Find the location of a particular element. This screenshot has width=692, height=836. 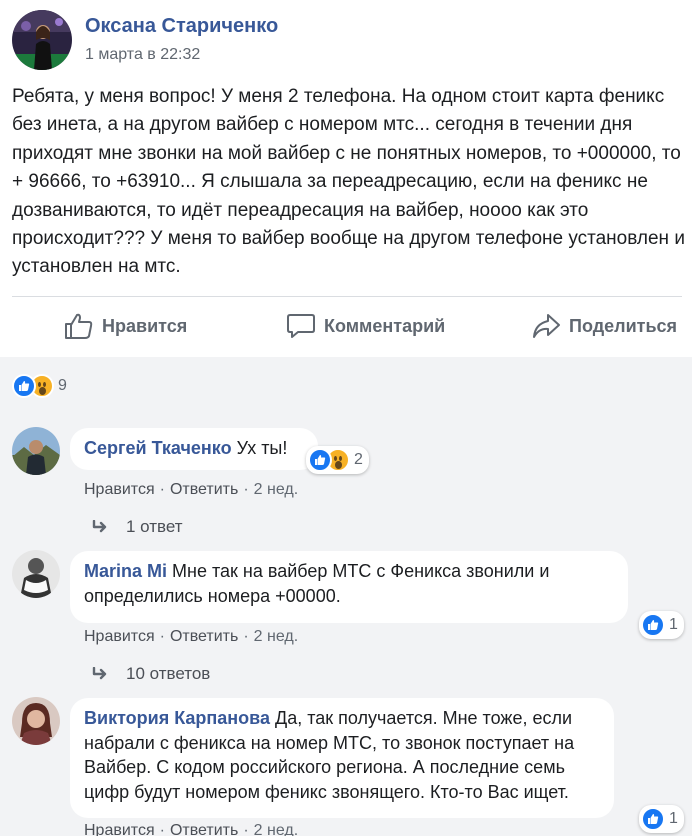

post-actions: Нравится Комментарий Поделиться is located at coordinates (346, 326).